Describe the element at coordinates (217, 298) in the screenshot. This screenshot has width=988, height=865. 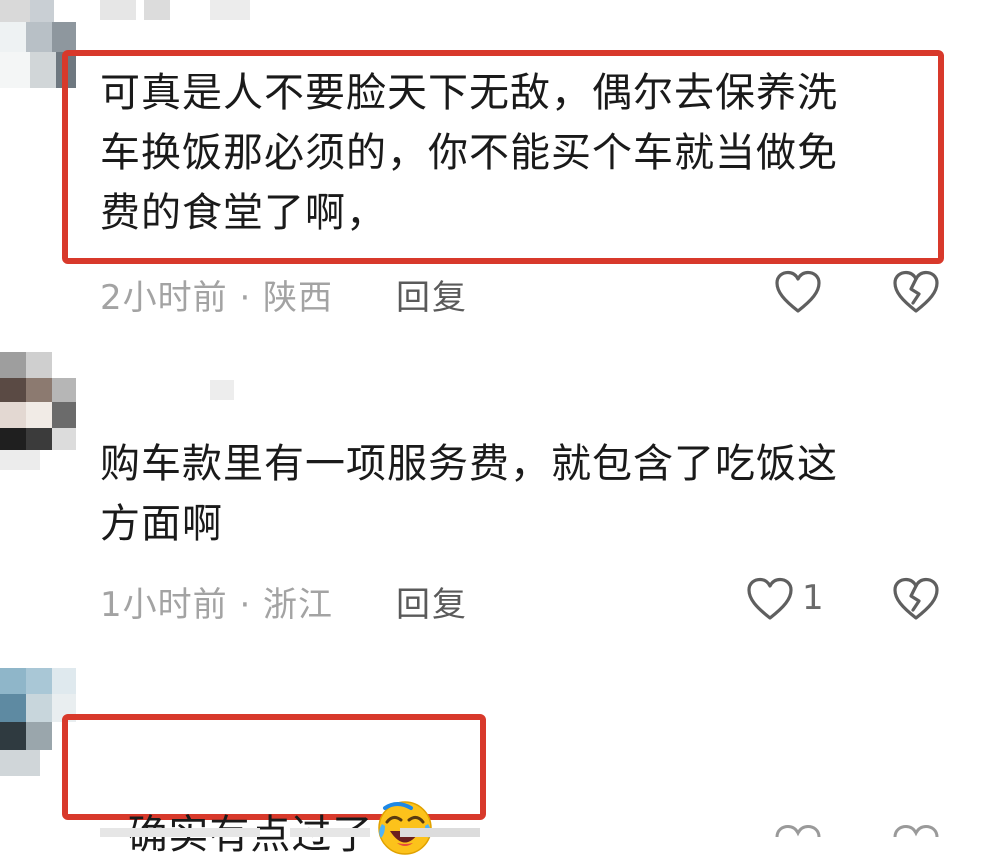
I see `comment-time-location: 2小时前 · 陕西` at that location.